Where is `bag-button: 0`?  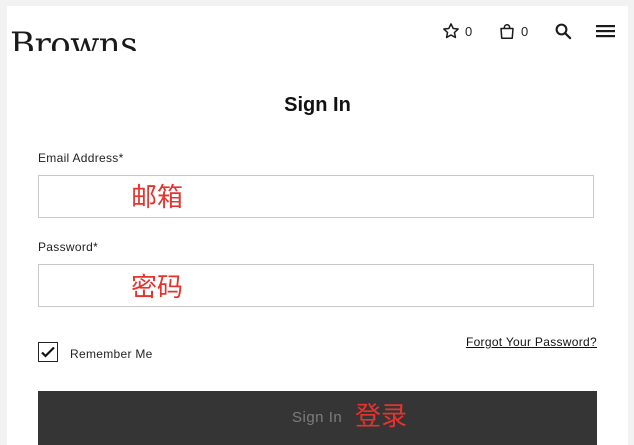
bag-button: 0 is located at coordinates (513, 31).